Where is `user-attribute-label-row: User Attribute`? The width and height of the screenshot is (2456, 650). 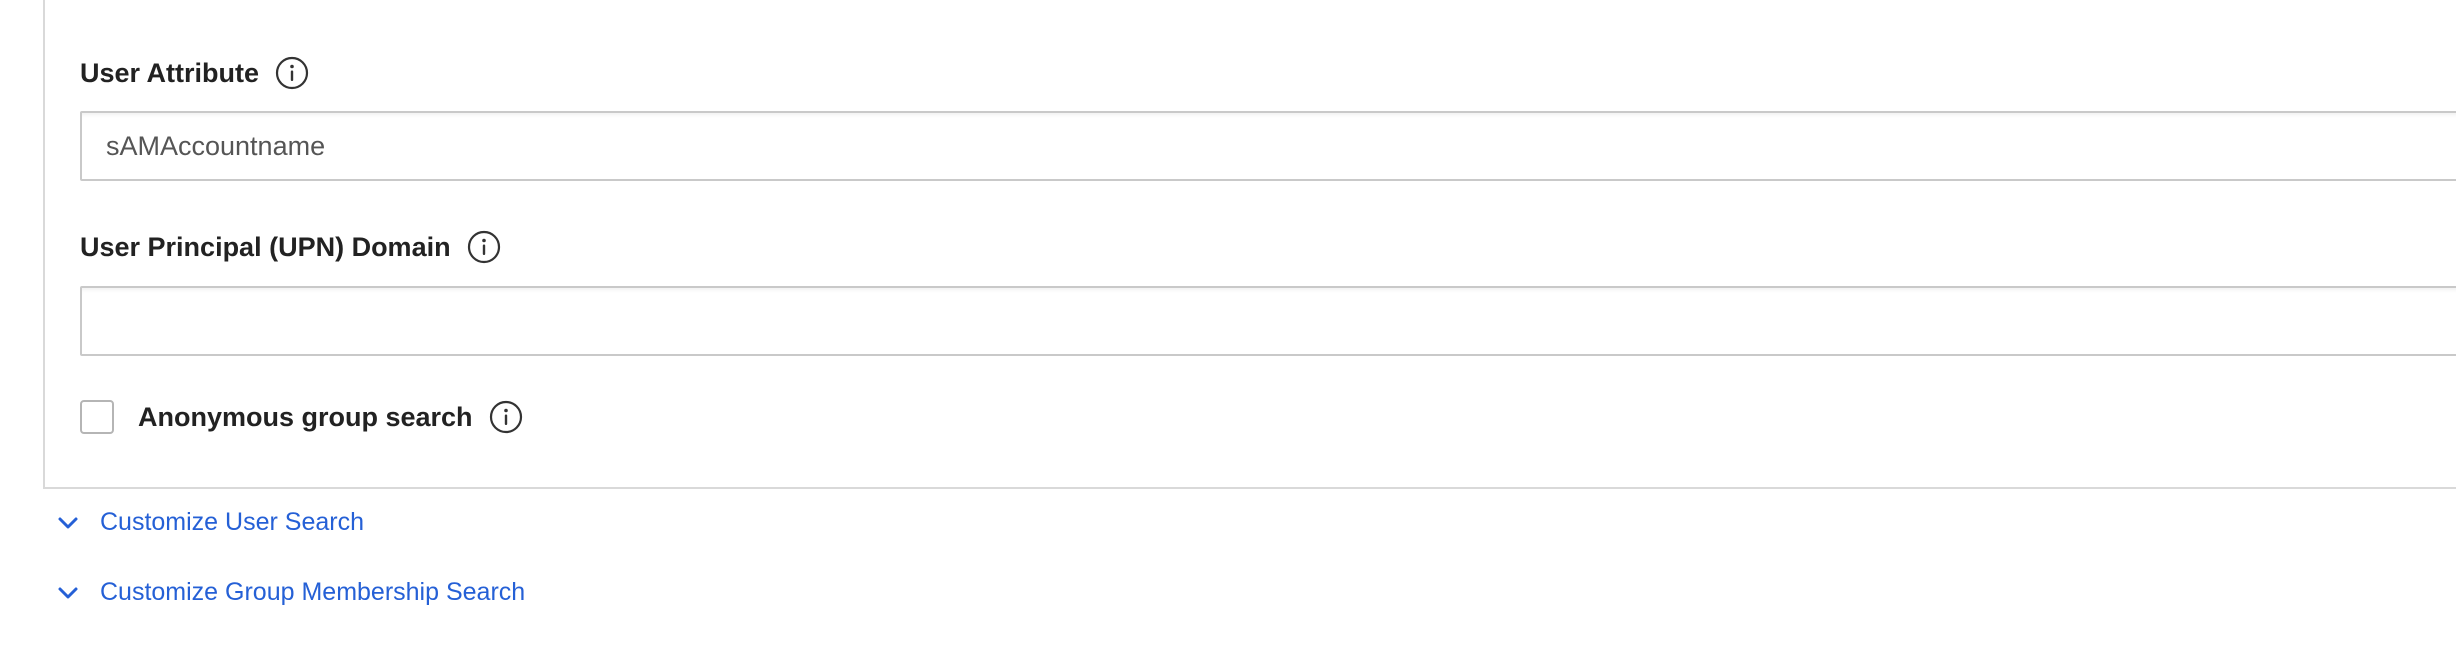
user-attribute-label-row: User Attribute is located at coordinates (194, 73).